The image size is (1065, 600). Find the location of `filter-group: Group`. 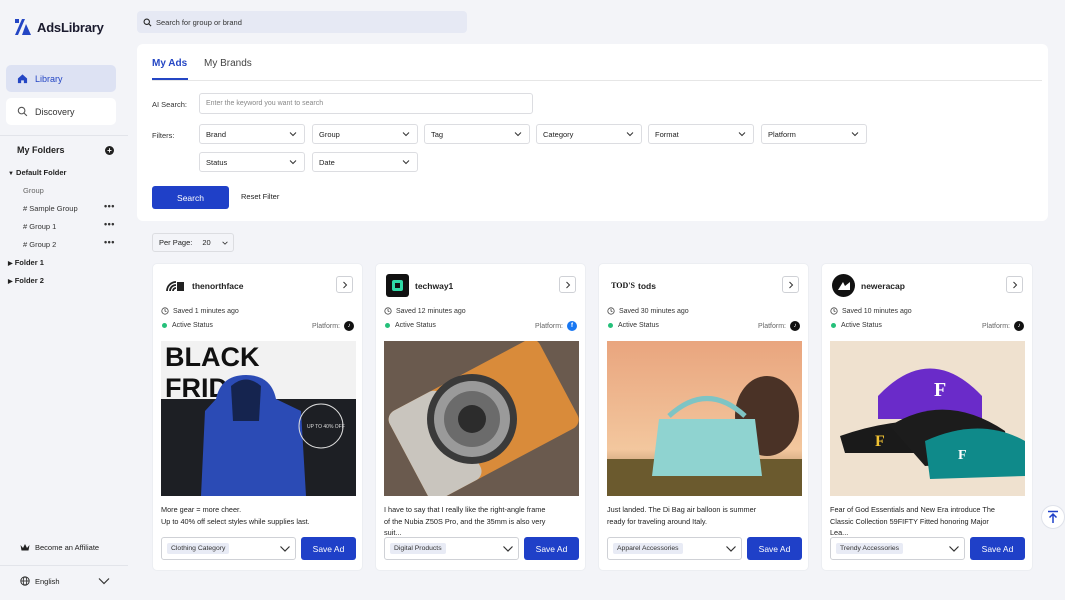

filter-group: Group is located at coordinates (365, 134).